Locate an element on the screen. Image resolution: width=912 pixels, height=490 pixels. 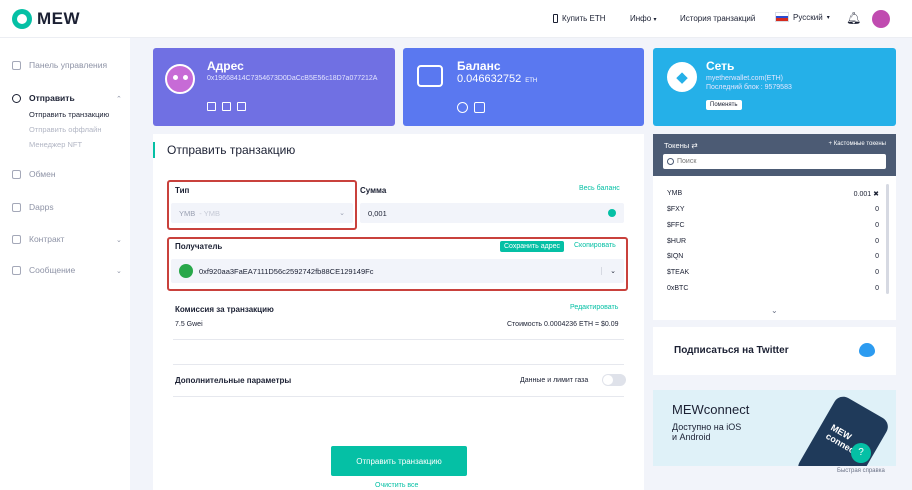
fee-cost: Стоимость 0.0004236 ETH = $0.09 is located at coordinates (563, 324).